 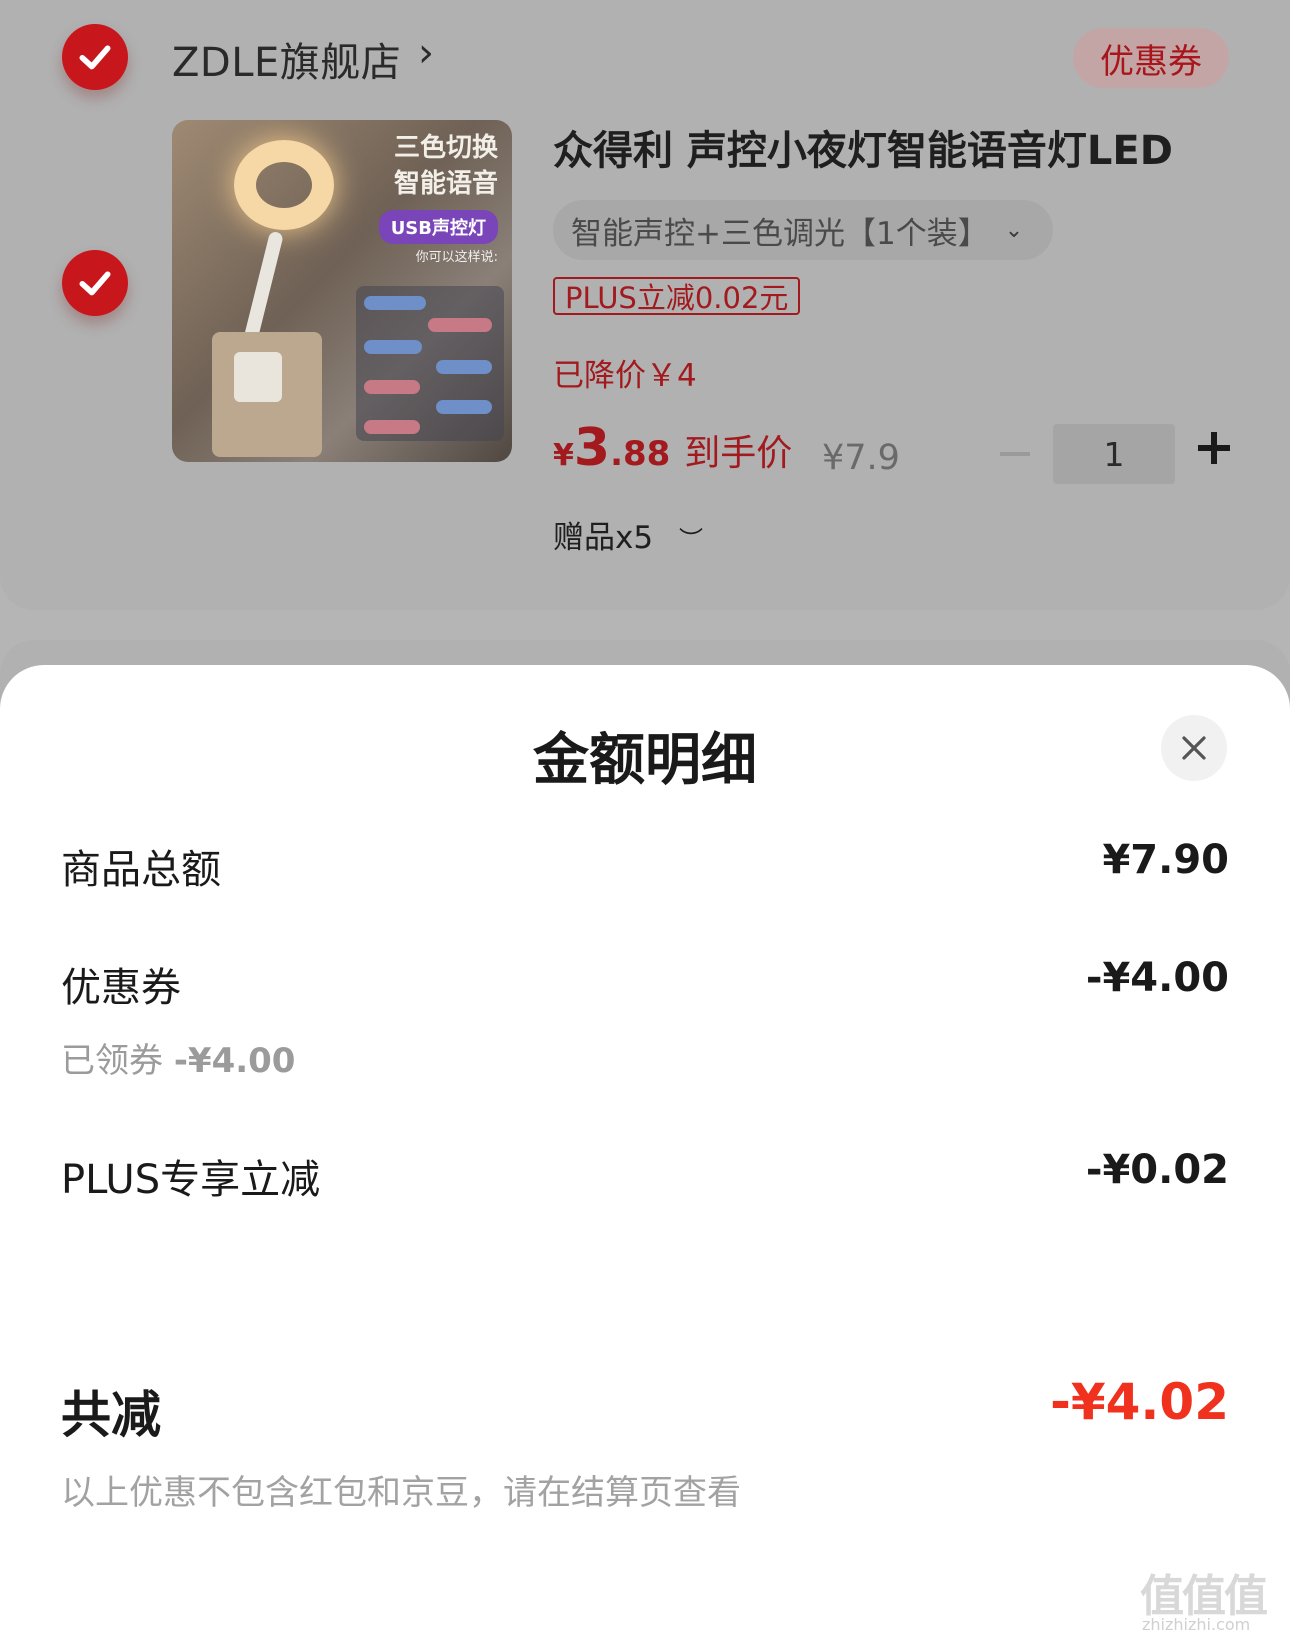 I want to click on image-headline: 三色切换 智能语音, so click(x=445, y=166).